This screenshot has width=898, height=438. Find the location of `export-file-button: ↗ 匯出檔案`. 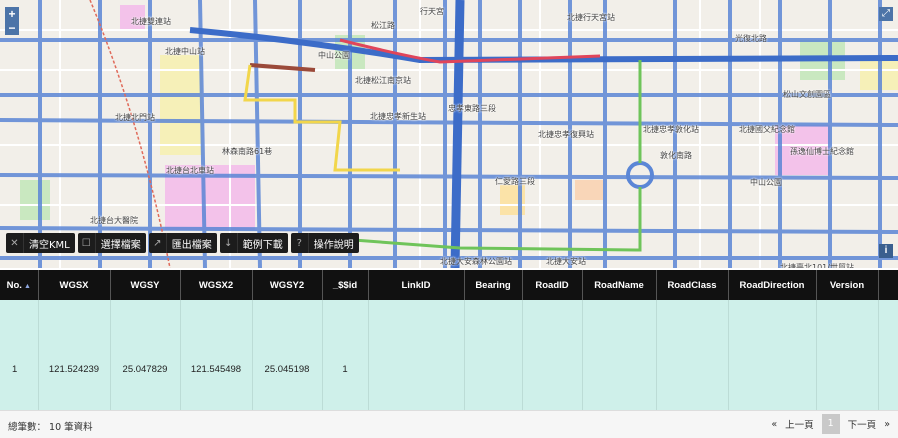

export-file-button: ↗ 匯出檔案 is located at coordinates (182, 243).